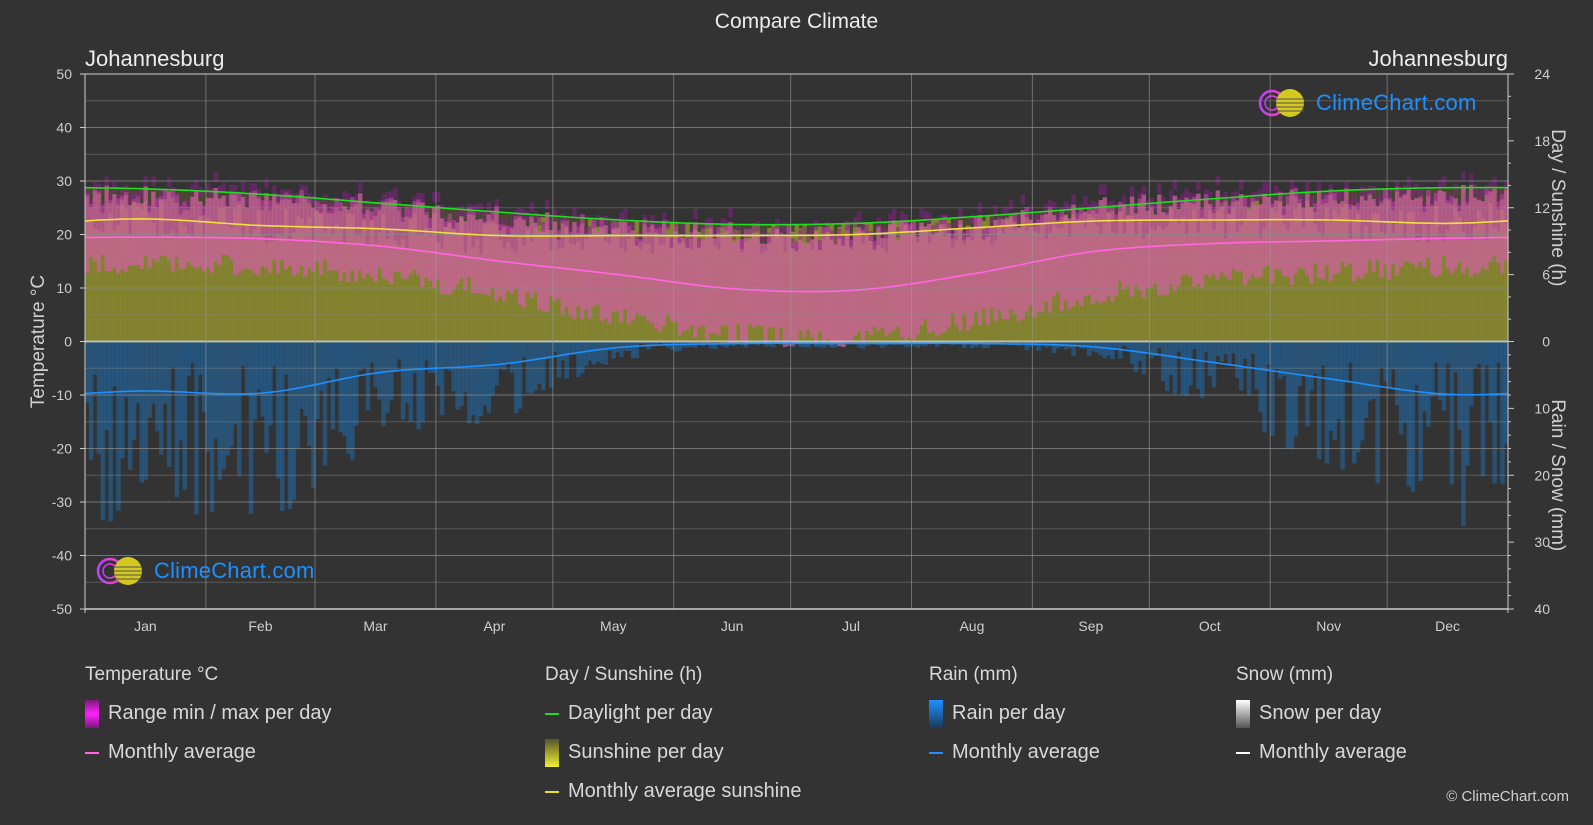 The image size is (1593, 825). I want to click on climechart-logo-icon, so click(119, 571).